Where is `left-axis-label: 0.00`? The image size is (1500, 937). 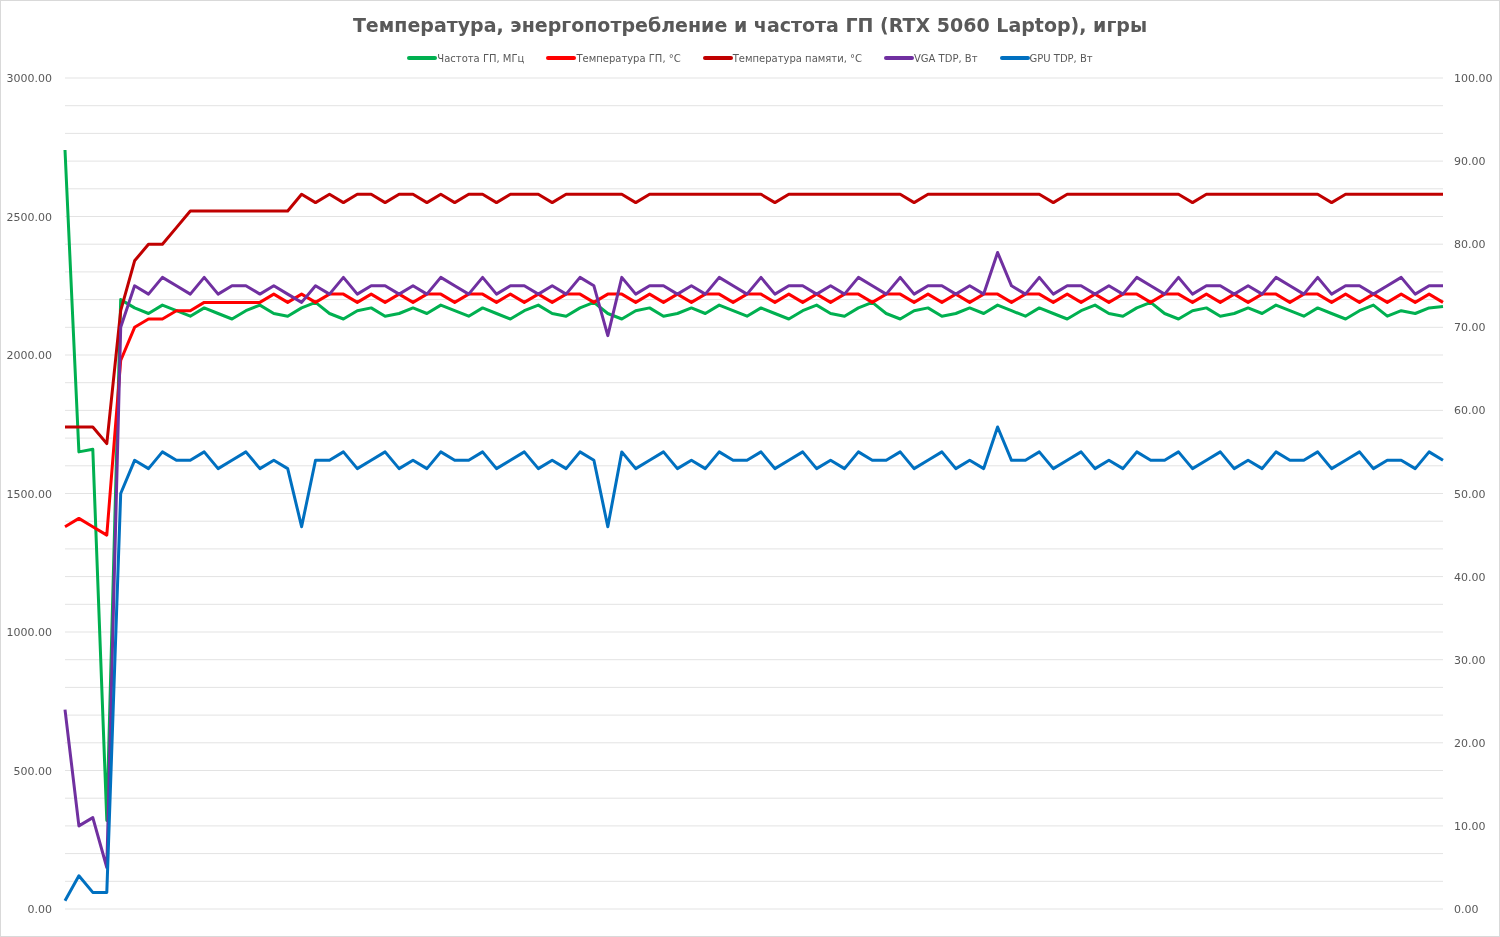
left-axis-label: 0.00 is located at coordinates (39, 909).